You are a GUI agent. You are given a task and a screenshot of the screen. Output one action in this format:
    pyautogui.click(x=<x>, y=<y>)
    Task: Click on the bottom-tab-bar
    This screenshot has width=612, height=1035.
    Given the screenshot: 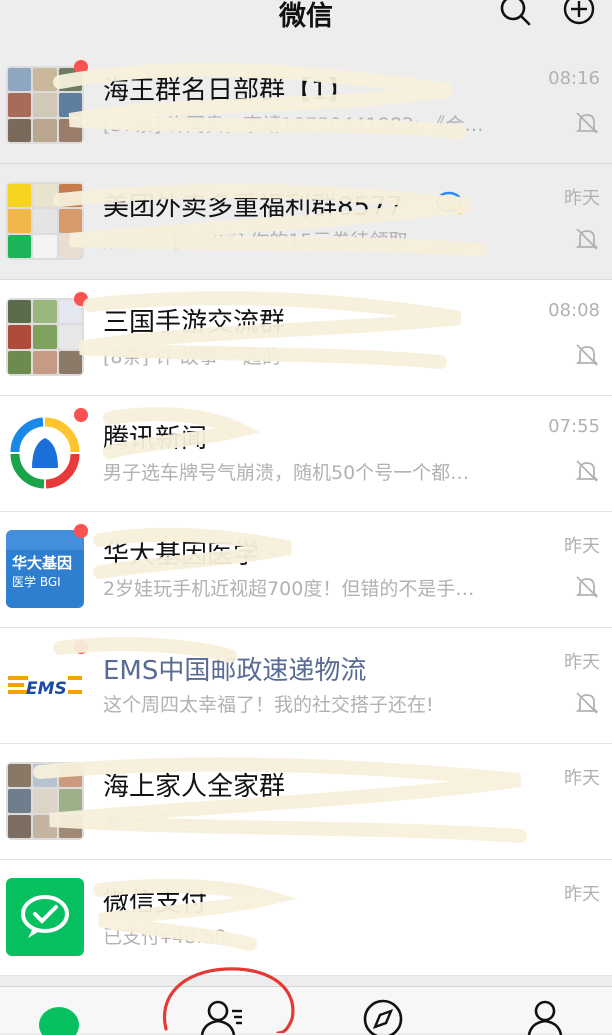 What is the action you would take?
    pyautogui.click(x=306, y=1001)
    